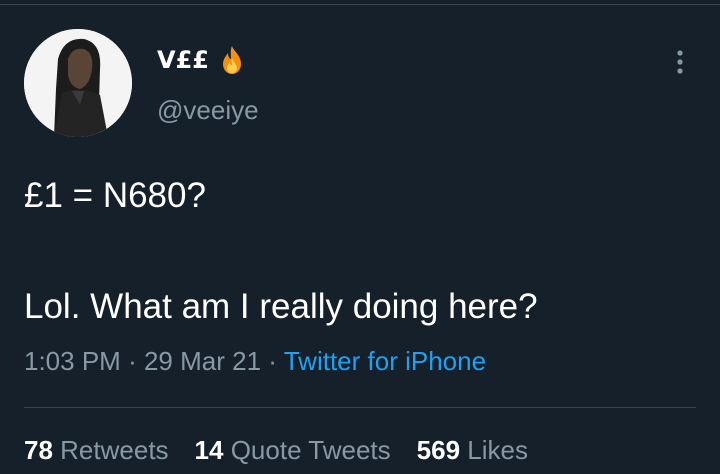  I want to click on display-name-text: V££, so click(183, 60).